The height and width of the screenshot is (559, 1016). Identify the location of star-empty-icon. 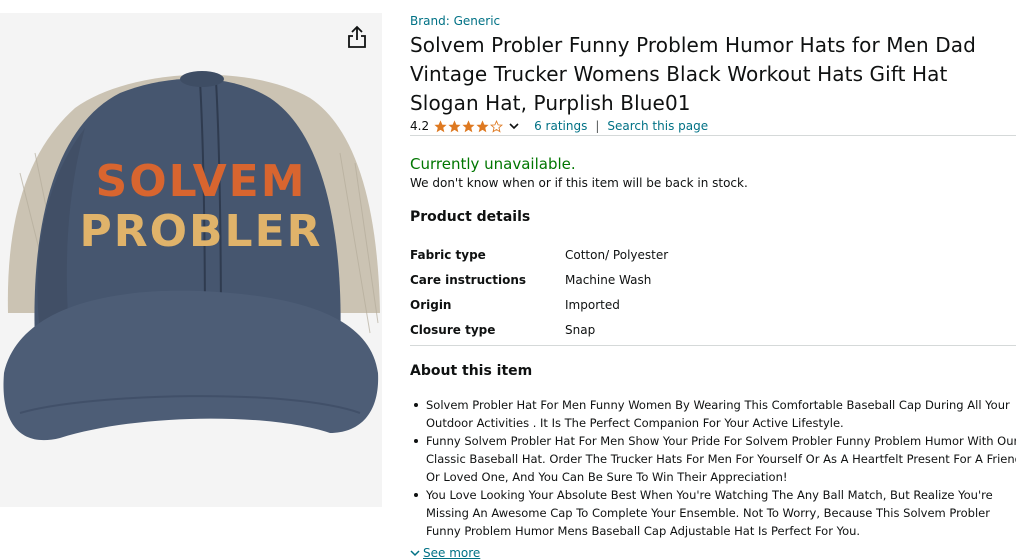
(497, 126).